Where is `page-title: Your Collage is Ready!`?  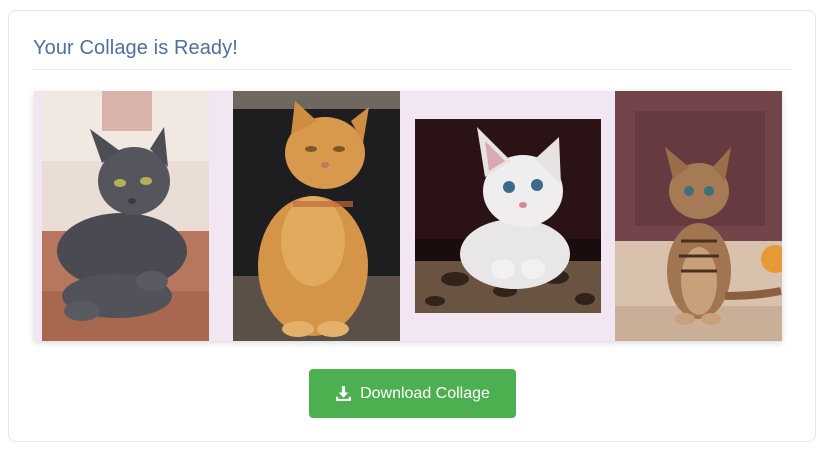
page-title: Your Collage is Ready! is located at coordinates (135, 48).